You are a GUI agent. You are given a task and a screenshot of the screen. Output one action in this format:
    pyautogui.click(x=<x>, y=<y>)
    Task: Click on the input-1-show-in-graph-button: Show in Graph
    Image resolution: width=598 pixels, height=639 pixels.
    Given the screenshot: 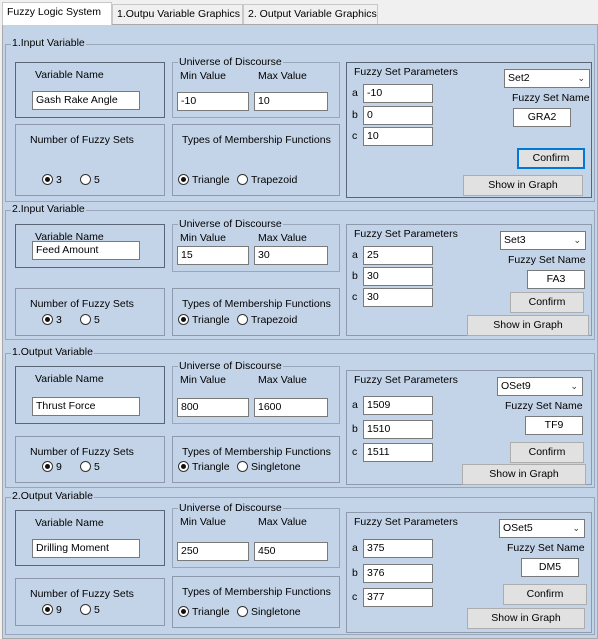 What is the action you would take?
    pyautogui.click(x=523, y=185)
    